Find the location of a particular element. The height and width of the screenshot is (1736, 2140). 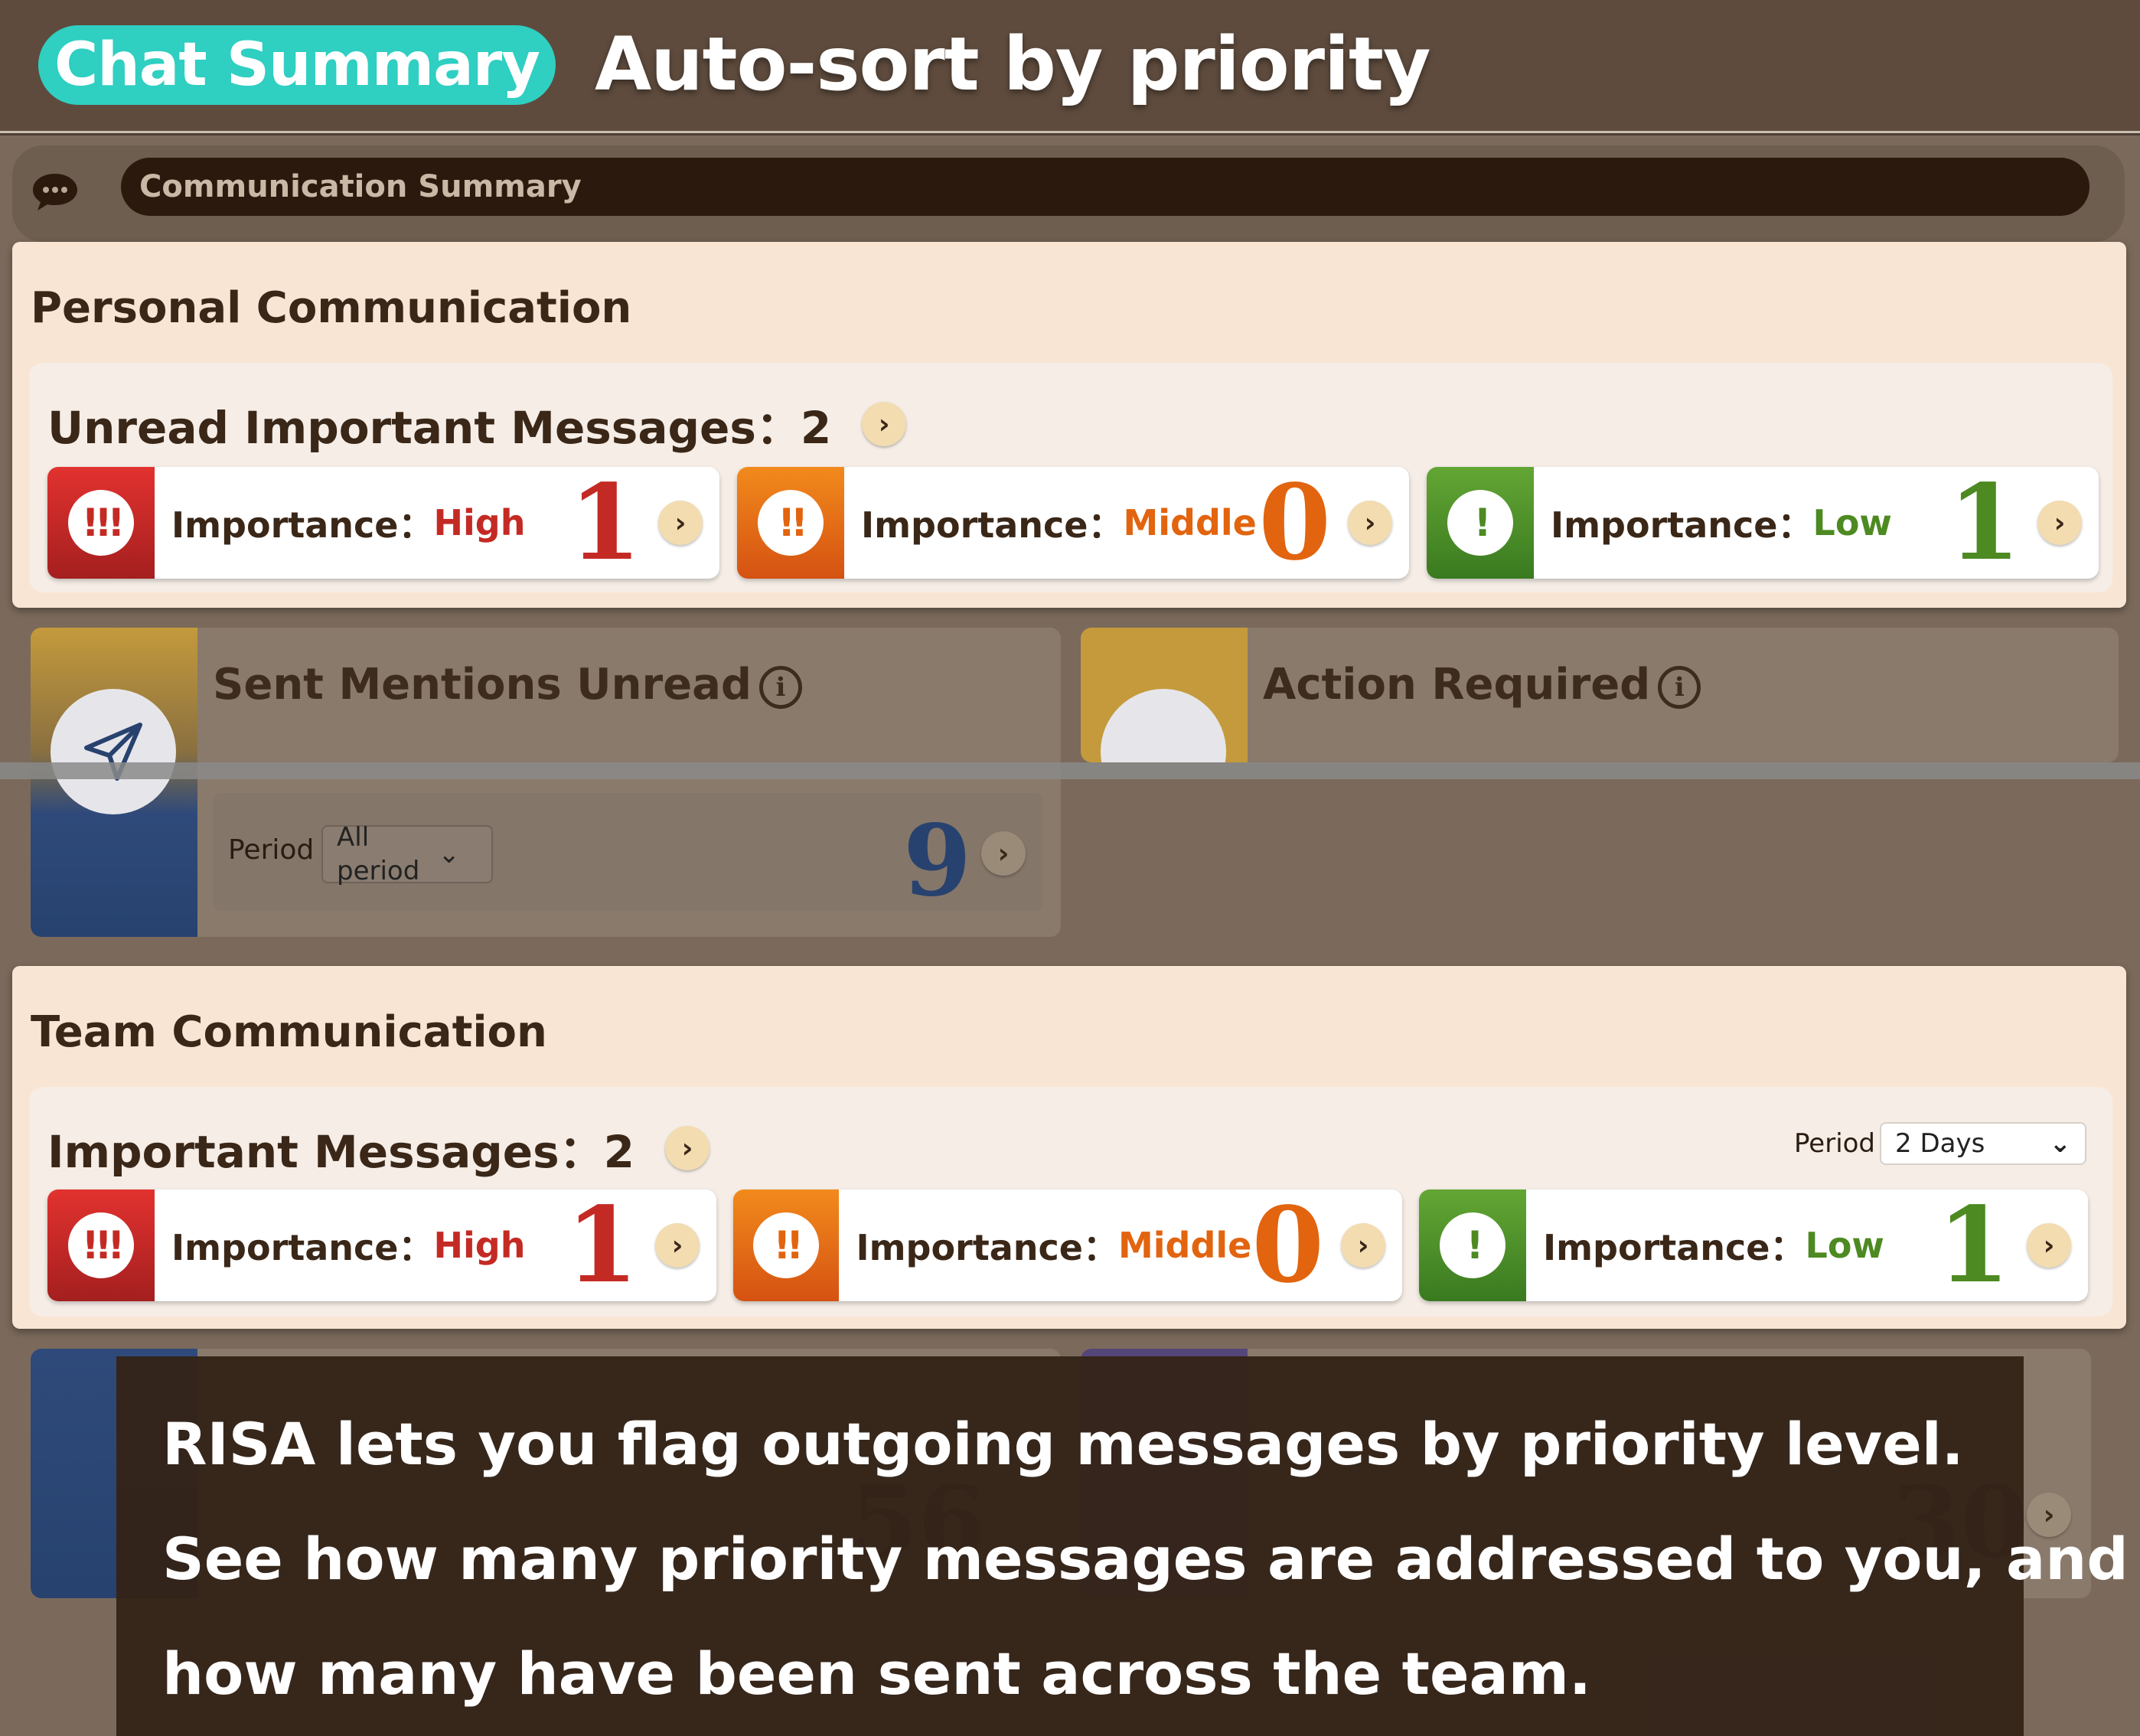

divider-band is located at coordinates (1070, 770).